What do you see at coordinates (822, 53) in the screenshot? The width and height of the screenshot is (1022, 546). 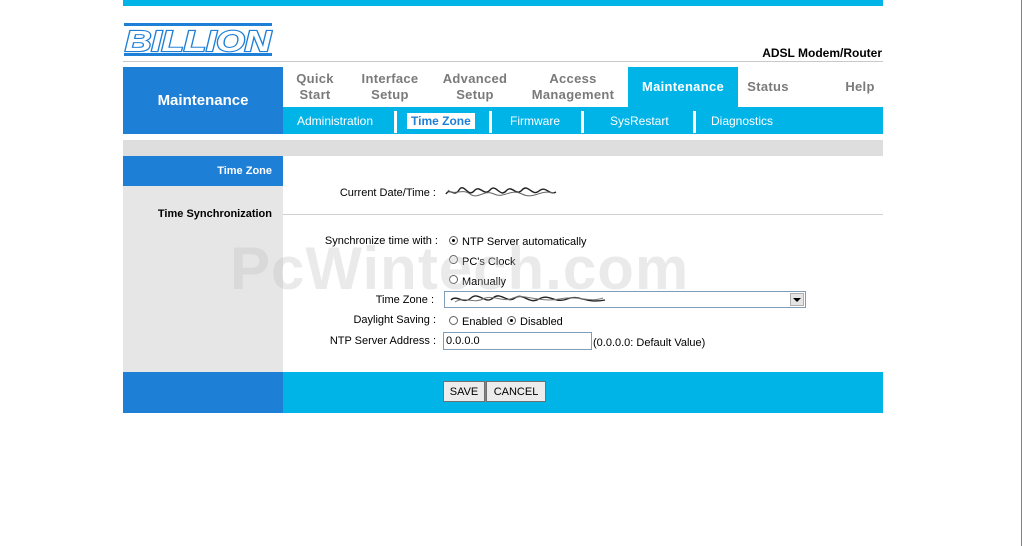 I see `product-name: ADSL Modem/Router` at bounding box center [822, 53].